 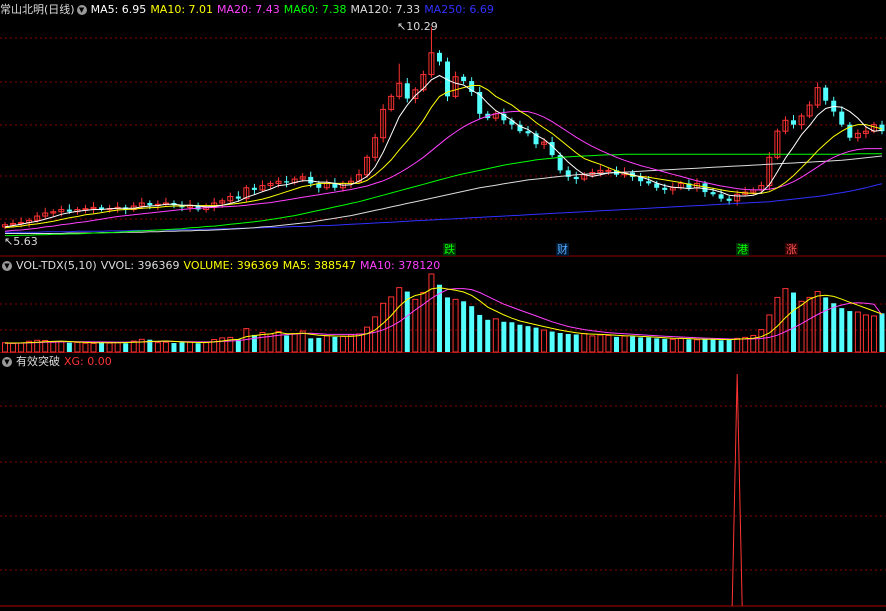 What do you see at coordinates (88, 361) in the screenshot?
I see `xg-readout: XG: 0.00` at bounding box center [88, 361].